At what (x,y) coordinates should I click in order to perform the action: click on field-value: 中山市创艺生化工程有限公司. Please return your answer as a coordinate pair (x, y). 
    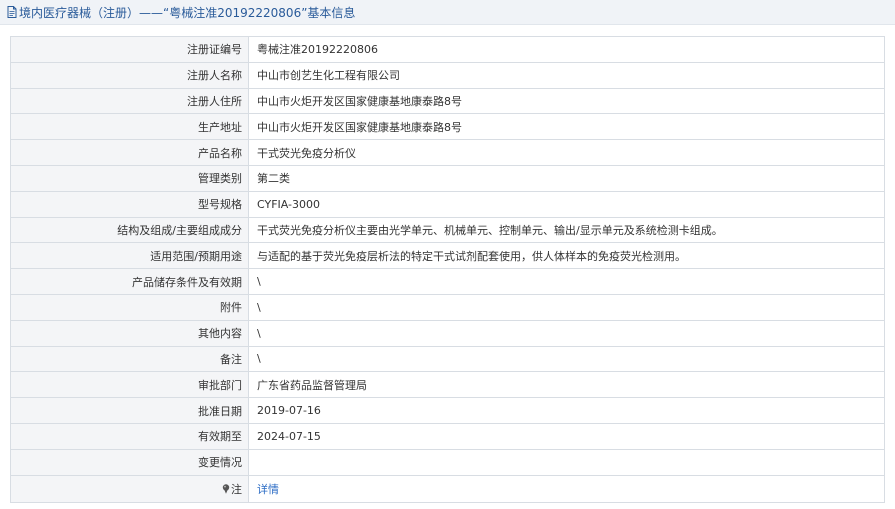
    Looking at the image, I should click on (566, 75).